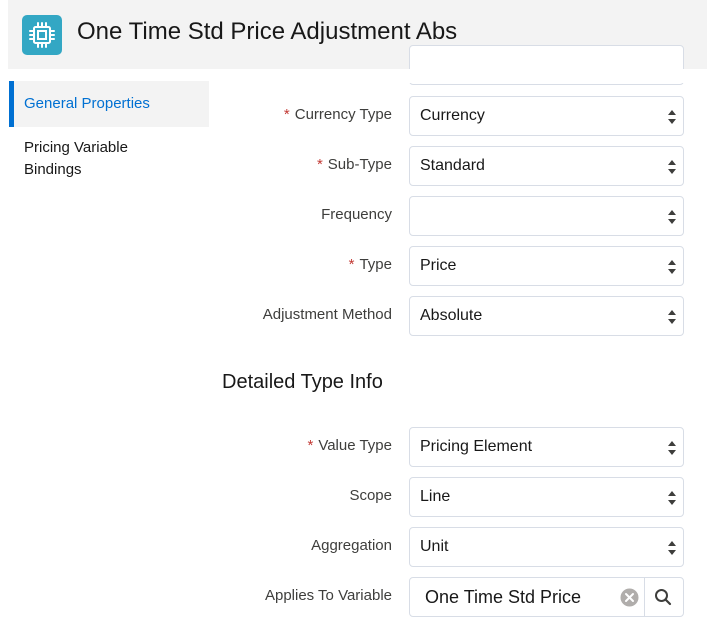 The width and height of the screenshot is (707, 628). Describe the element at coordinates (452, 165) in the screenshot. I see `sub-type-value: Standard` at that location.